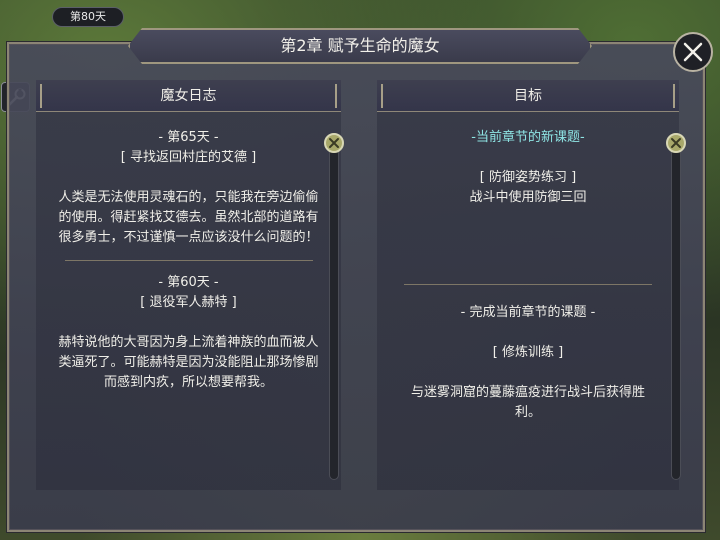  I want to click on entry-day: - 第60天 -, so click(188, 282).